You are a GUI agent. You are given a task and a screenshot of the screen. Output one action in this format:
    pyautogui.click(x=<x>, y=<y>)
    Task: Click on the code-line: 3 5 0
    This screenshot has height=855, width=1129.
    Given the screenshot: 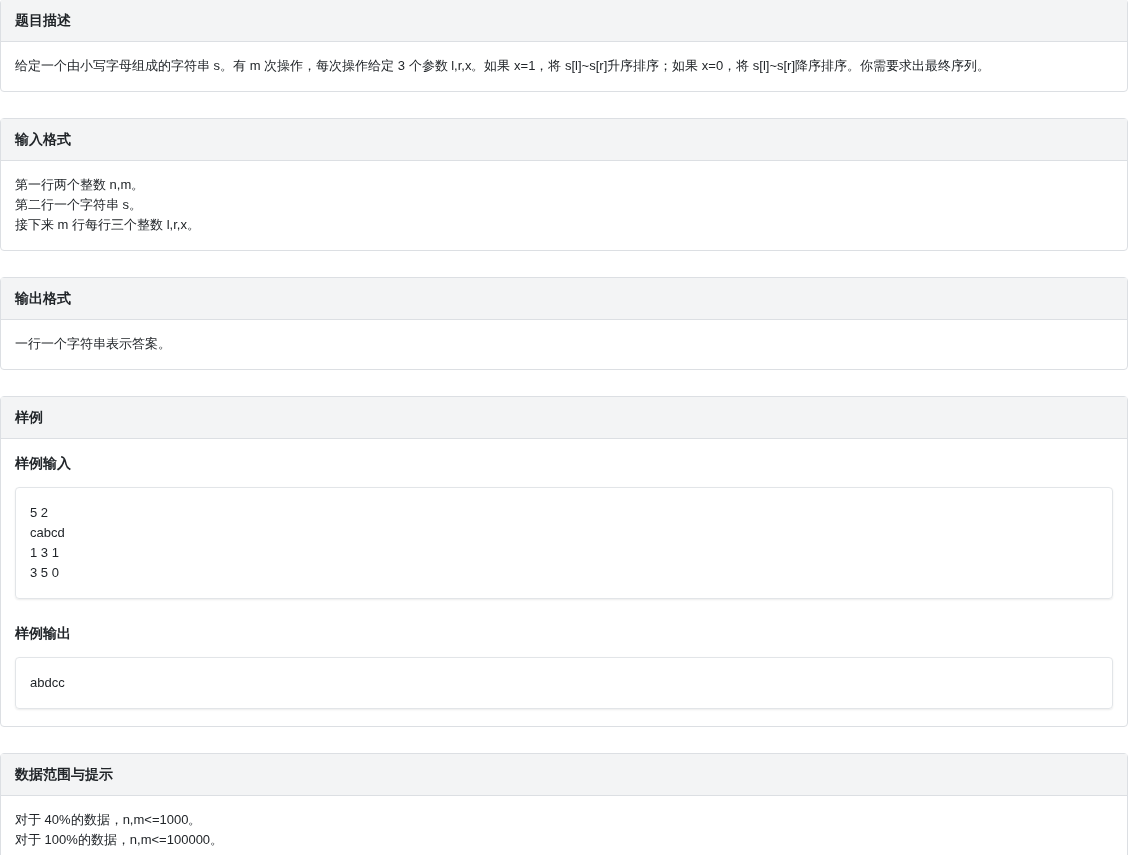 What is the action you would take?
    pyautogui.click(x=45, y=573)
    